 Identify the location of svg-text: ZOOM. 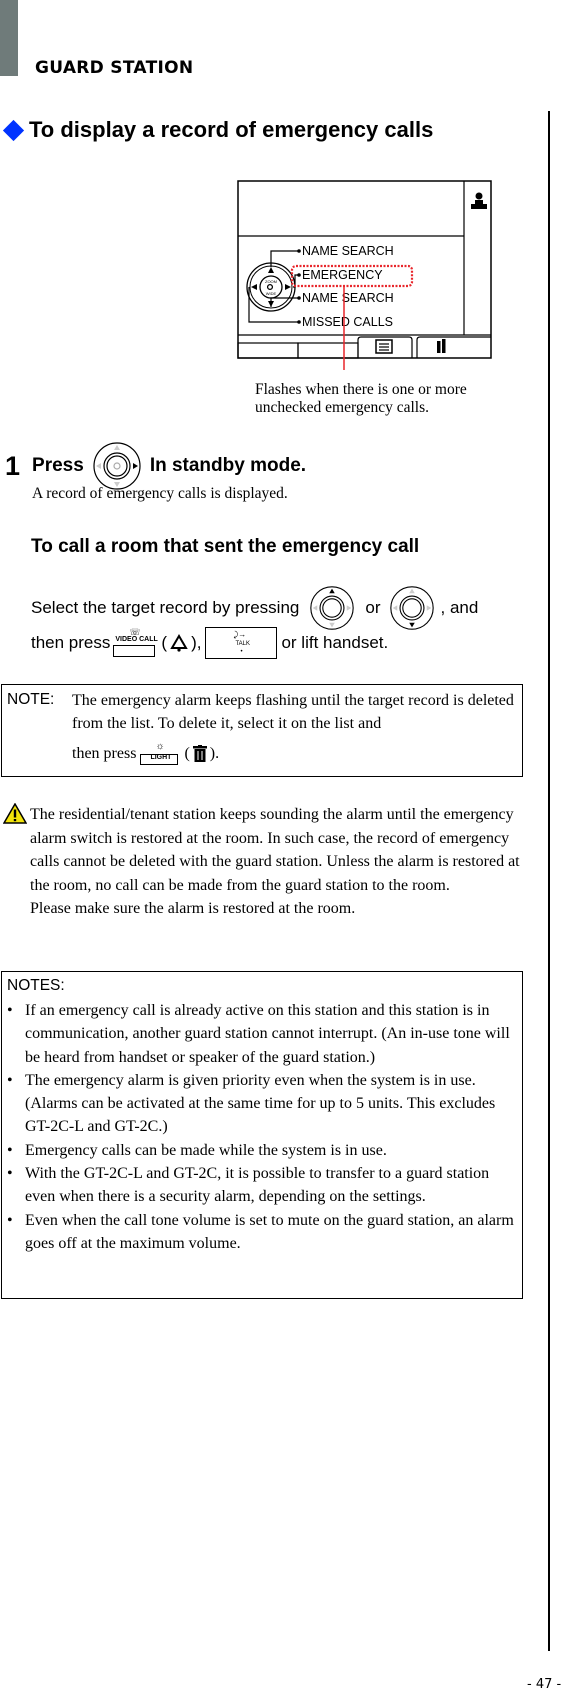
(271, 281).